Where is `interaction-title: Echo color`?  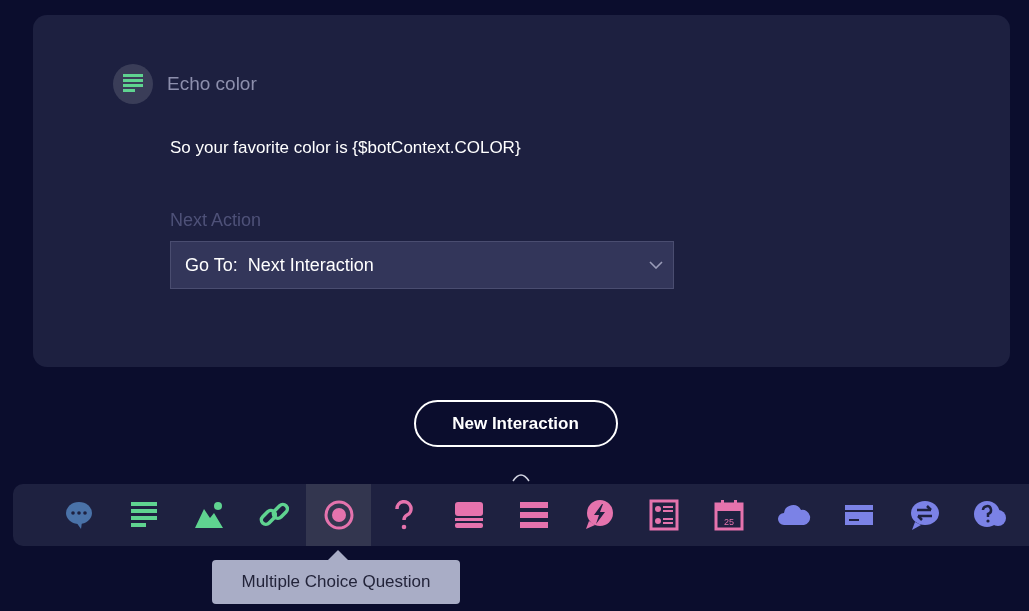
interaction-title: Echo color is located at coordinates (212, 84).